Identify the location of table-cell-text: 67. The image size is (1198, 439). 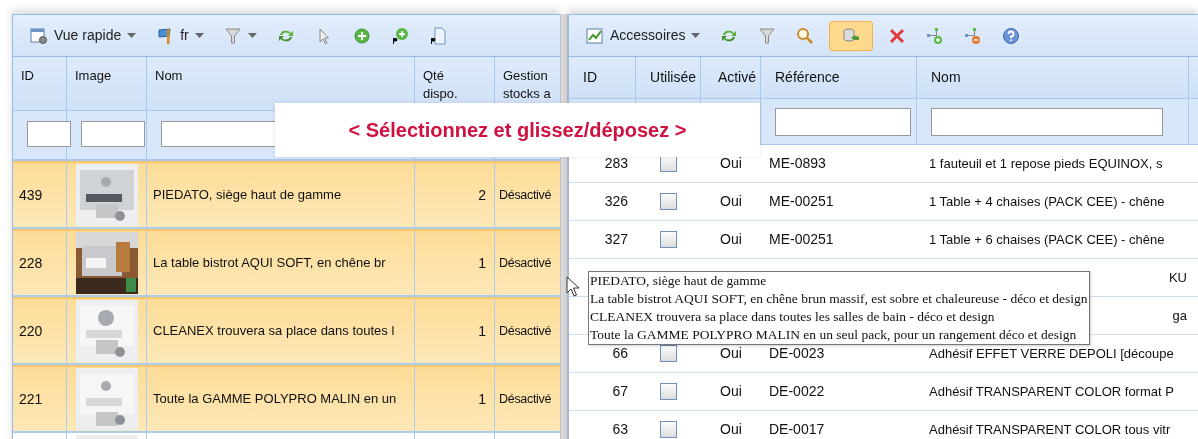
(620, 391).